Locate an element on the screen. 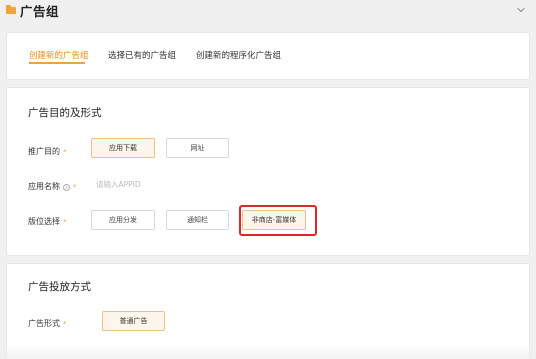  bottom-fade is located at coordinates (268, 352).